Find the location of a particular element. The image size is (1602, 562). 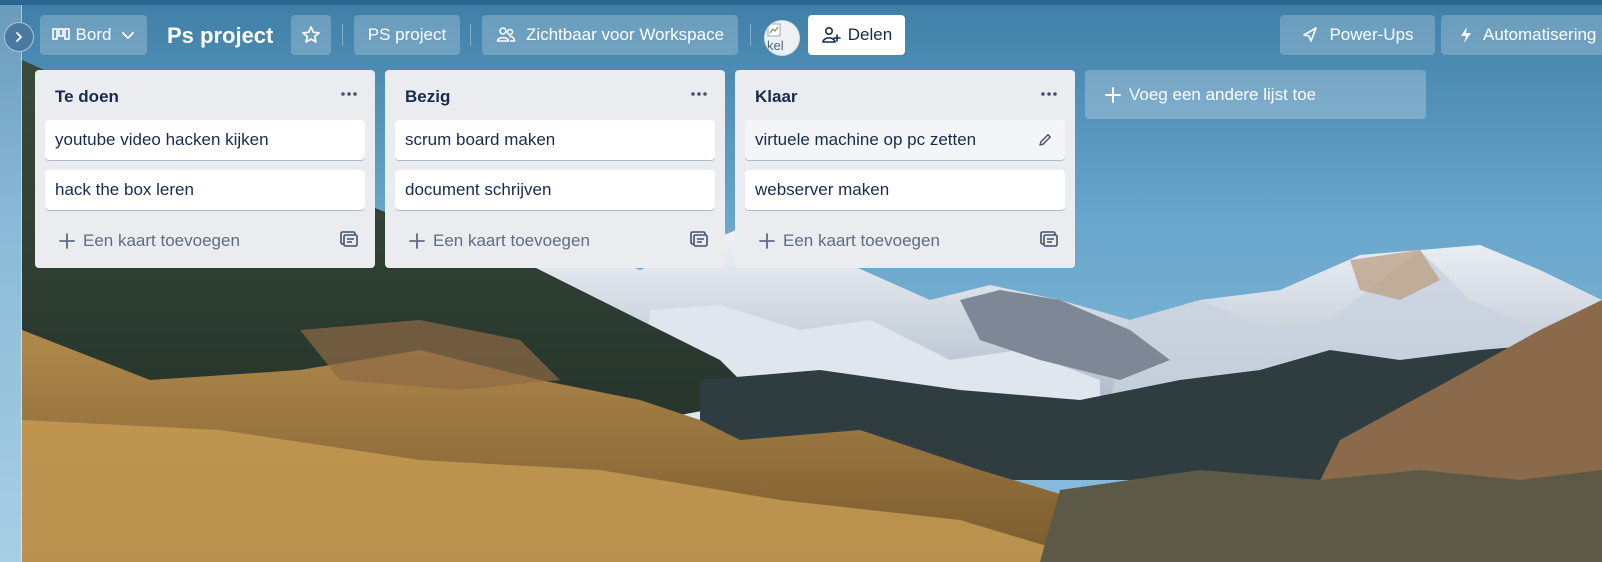

visibility-label: Zichtbaar voor Workspace is located at coordinates (625, 34).